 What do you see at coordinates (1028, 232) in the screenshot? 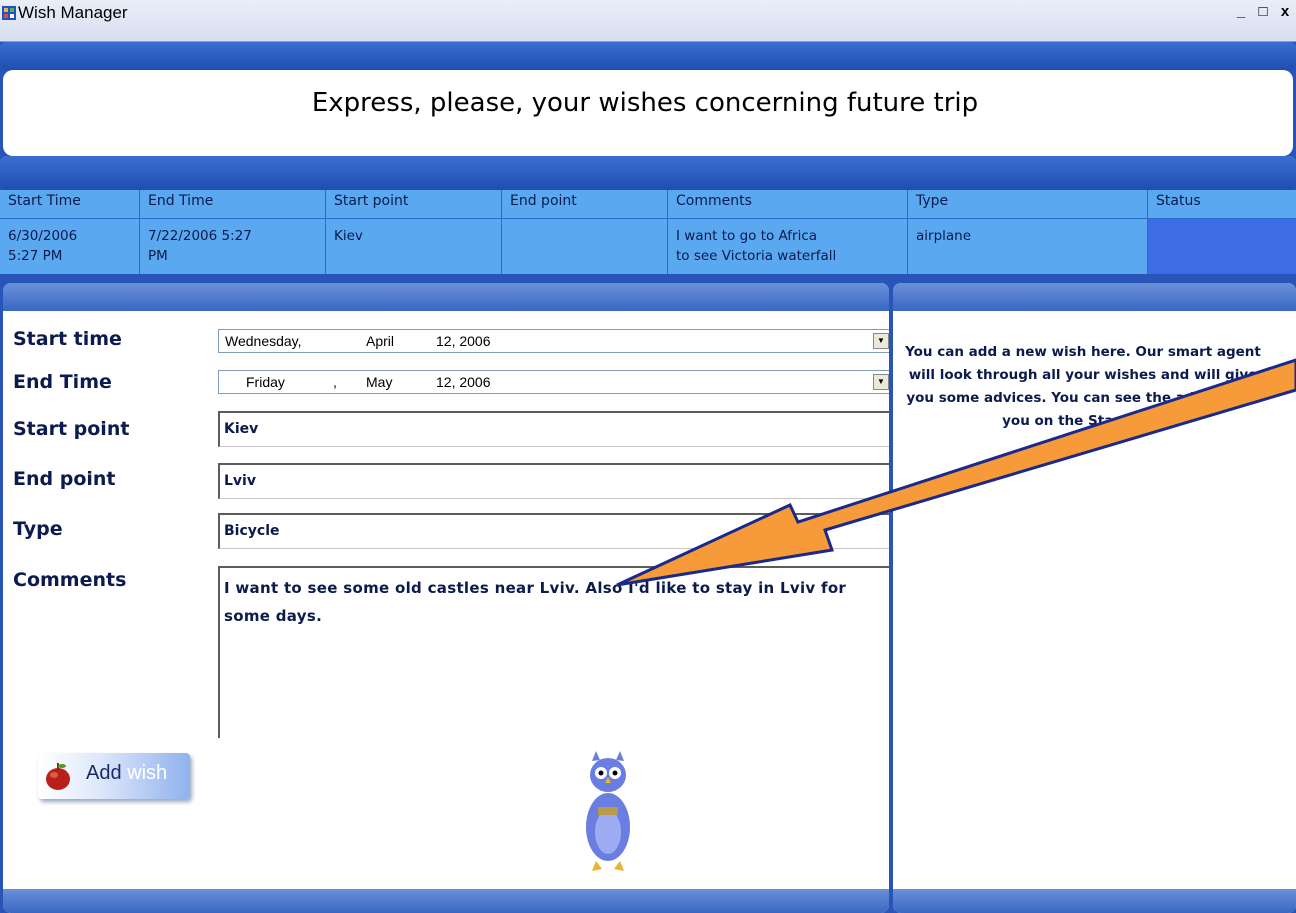
I see `column-type: Type airplane` at bounding box center [1028, 232].